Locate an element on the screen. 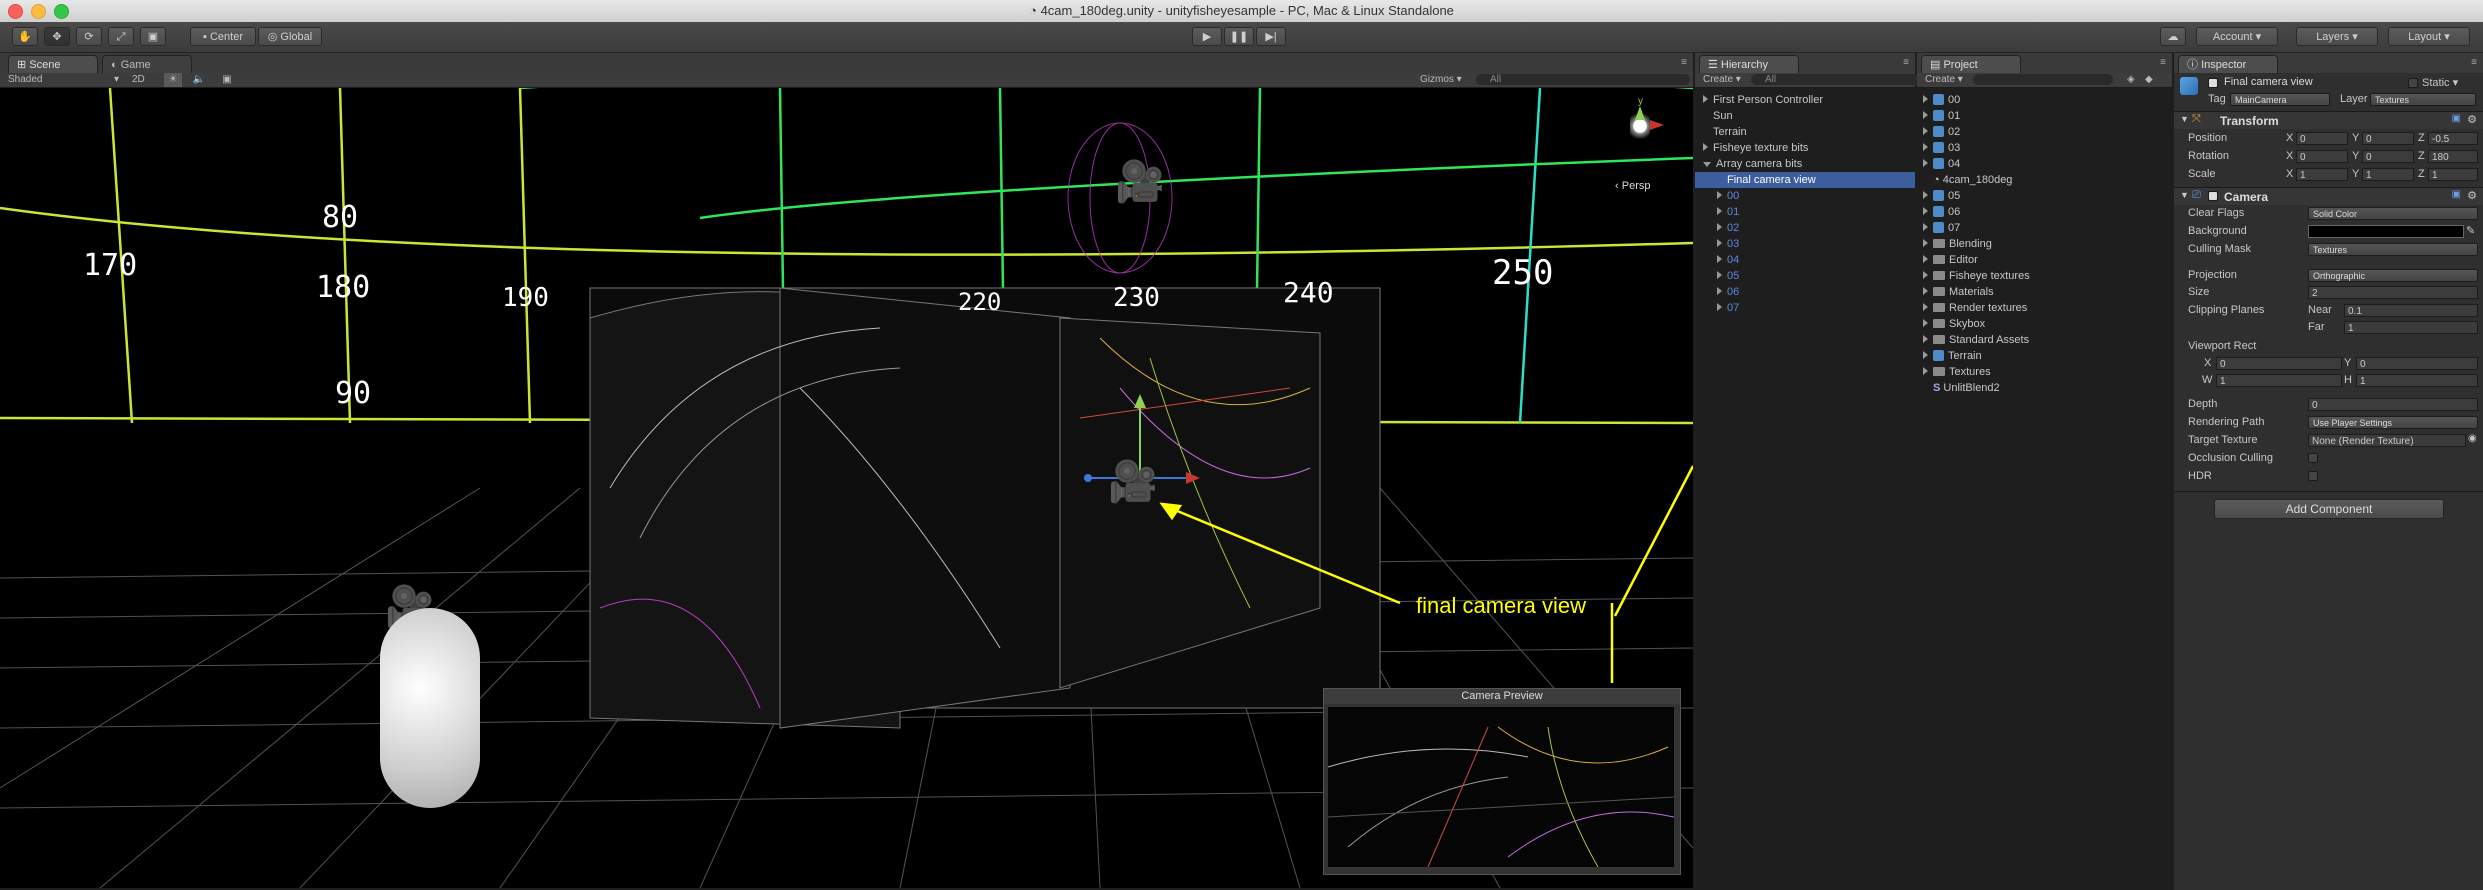 Image resolution: width=2483 pixels, height=890 pixels. hierarchy-item: 02 is located at coordinates (1805, 228).